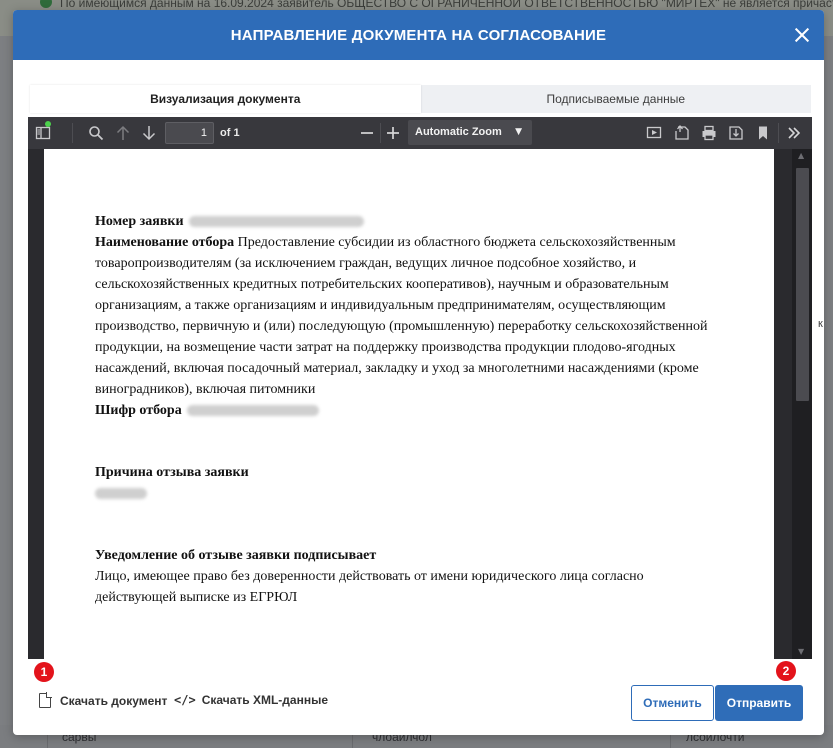 The image size is (833, 748). What do you see at coordinates (225, 99) in the screenshot?
I see `tab-document-visualization: Визуализация документа` at bounding box center [225, 99].